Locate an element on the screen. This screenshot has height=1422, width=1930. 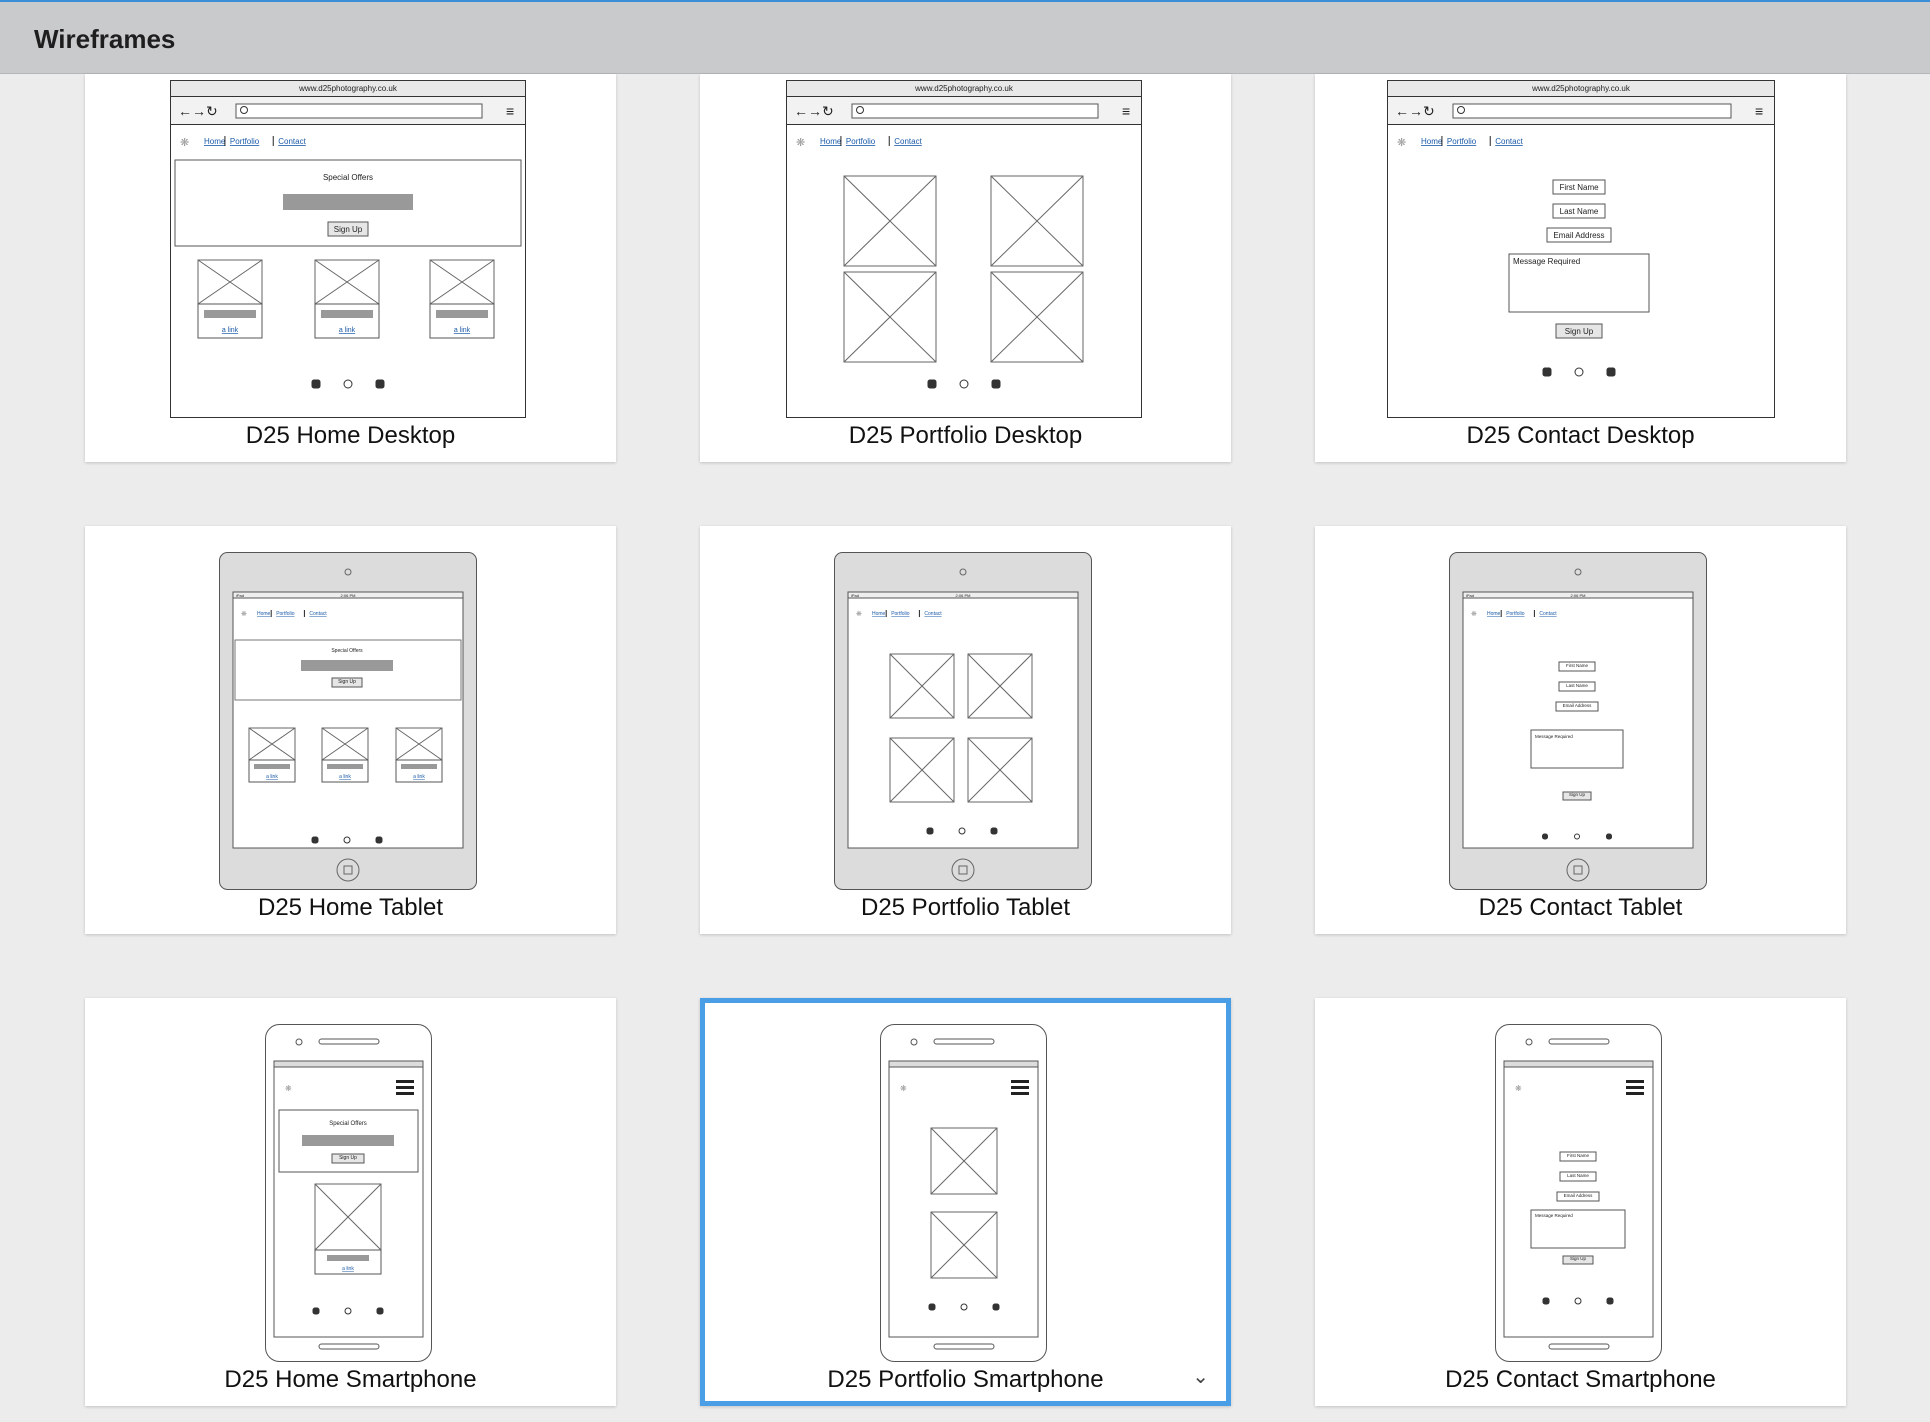
panel-header: Wireframes is located at coordinates (965, 38).